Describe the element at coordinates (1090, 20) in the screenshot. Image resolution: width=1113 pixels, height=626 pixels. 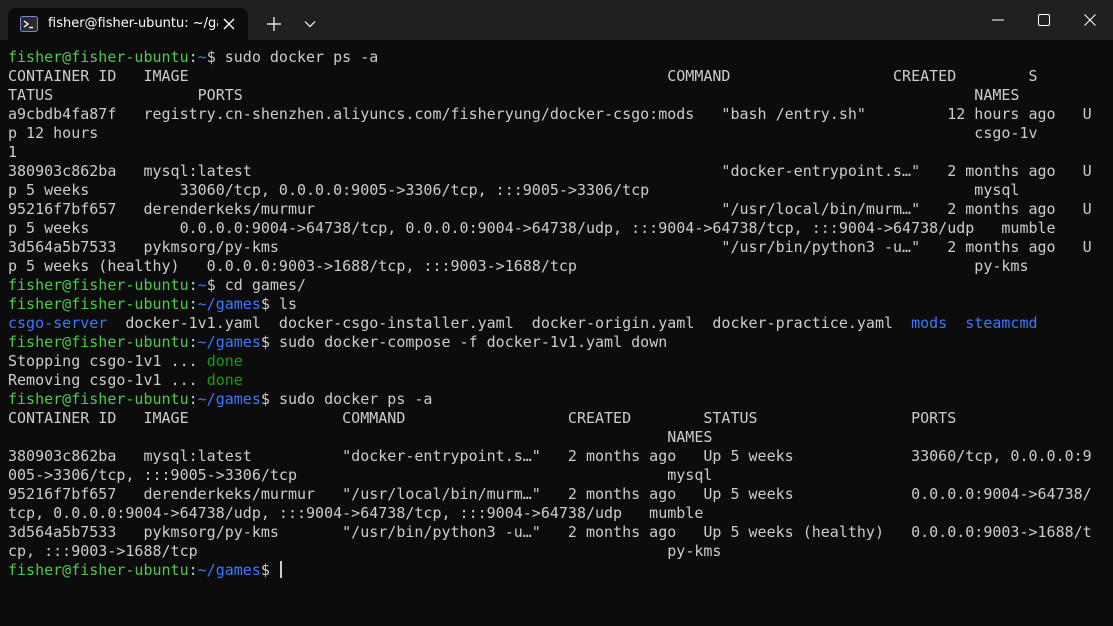
I see `close-icon` at that location.